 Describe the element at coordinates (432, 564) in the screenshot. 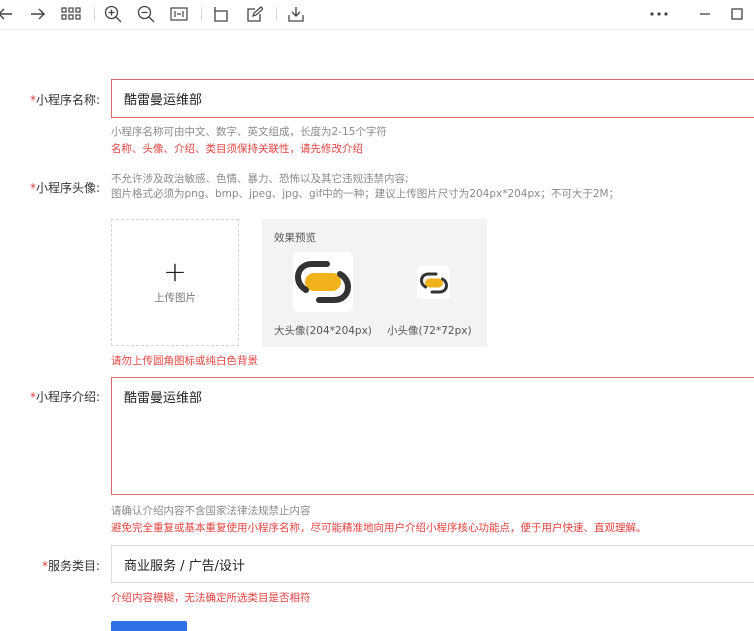

I see `category-select: 商业服务 / 广告/设计` at that location.